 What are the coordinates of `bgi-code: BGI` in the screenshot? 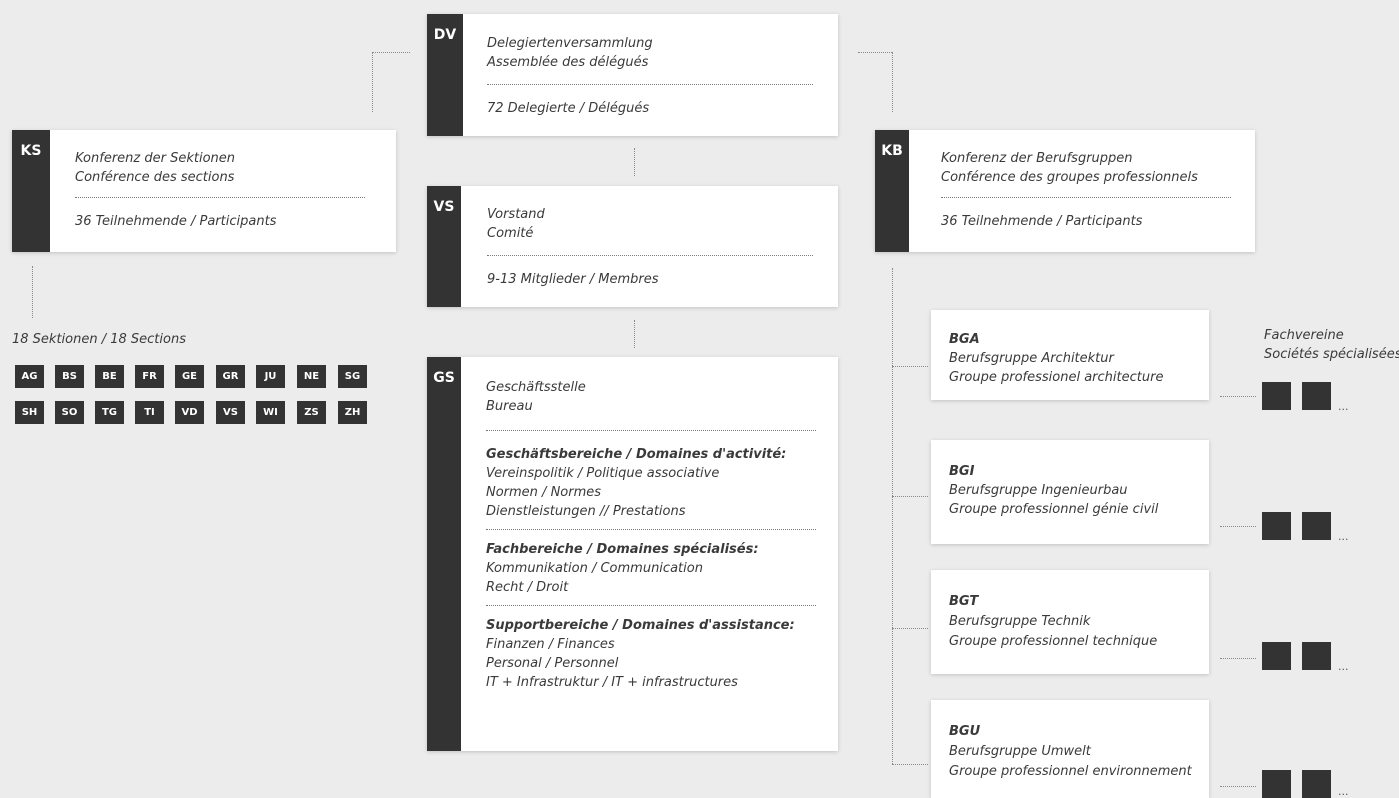 It's located at (962, 471).